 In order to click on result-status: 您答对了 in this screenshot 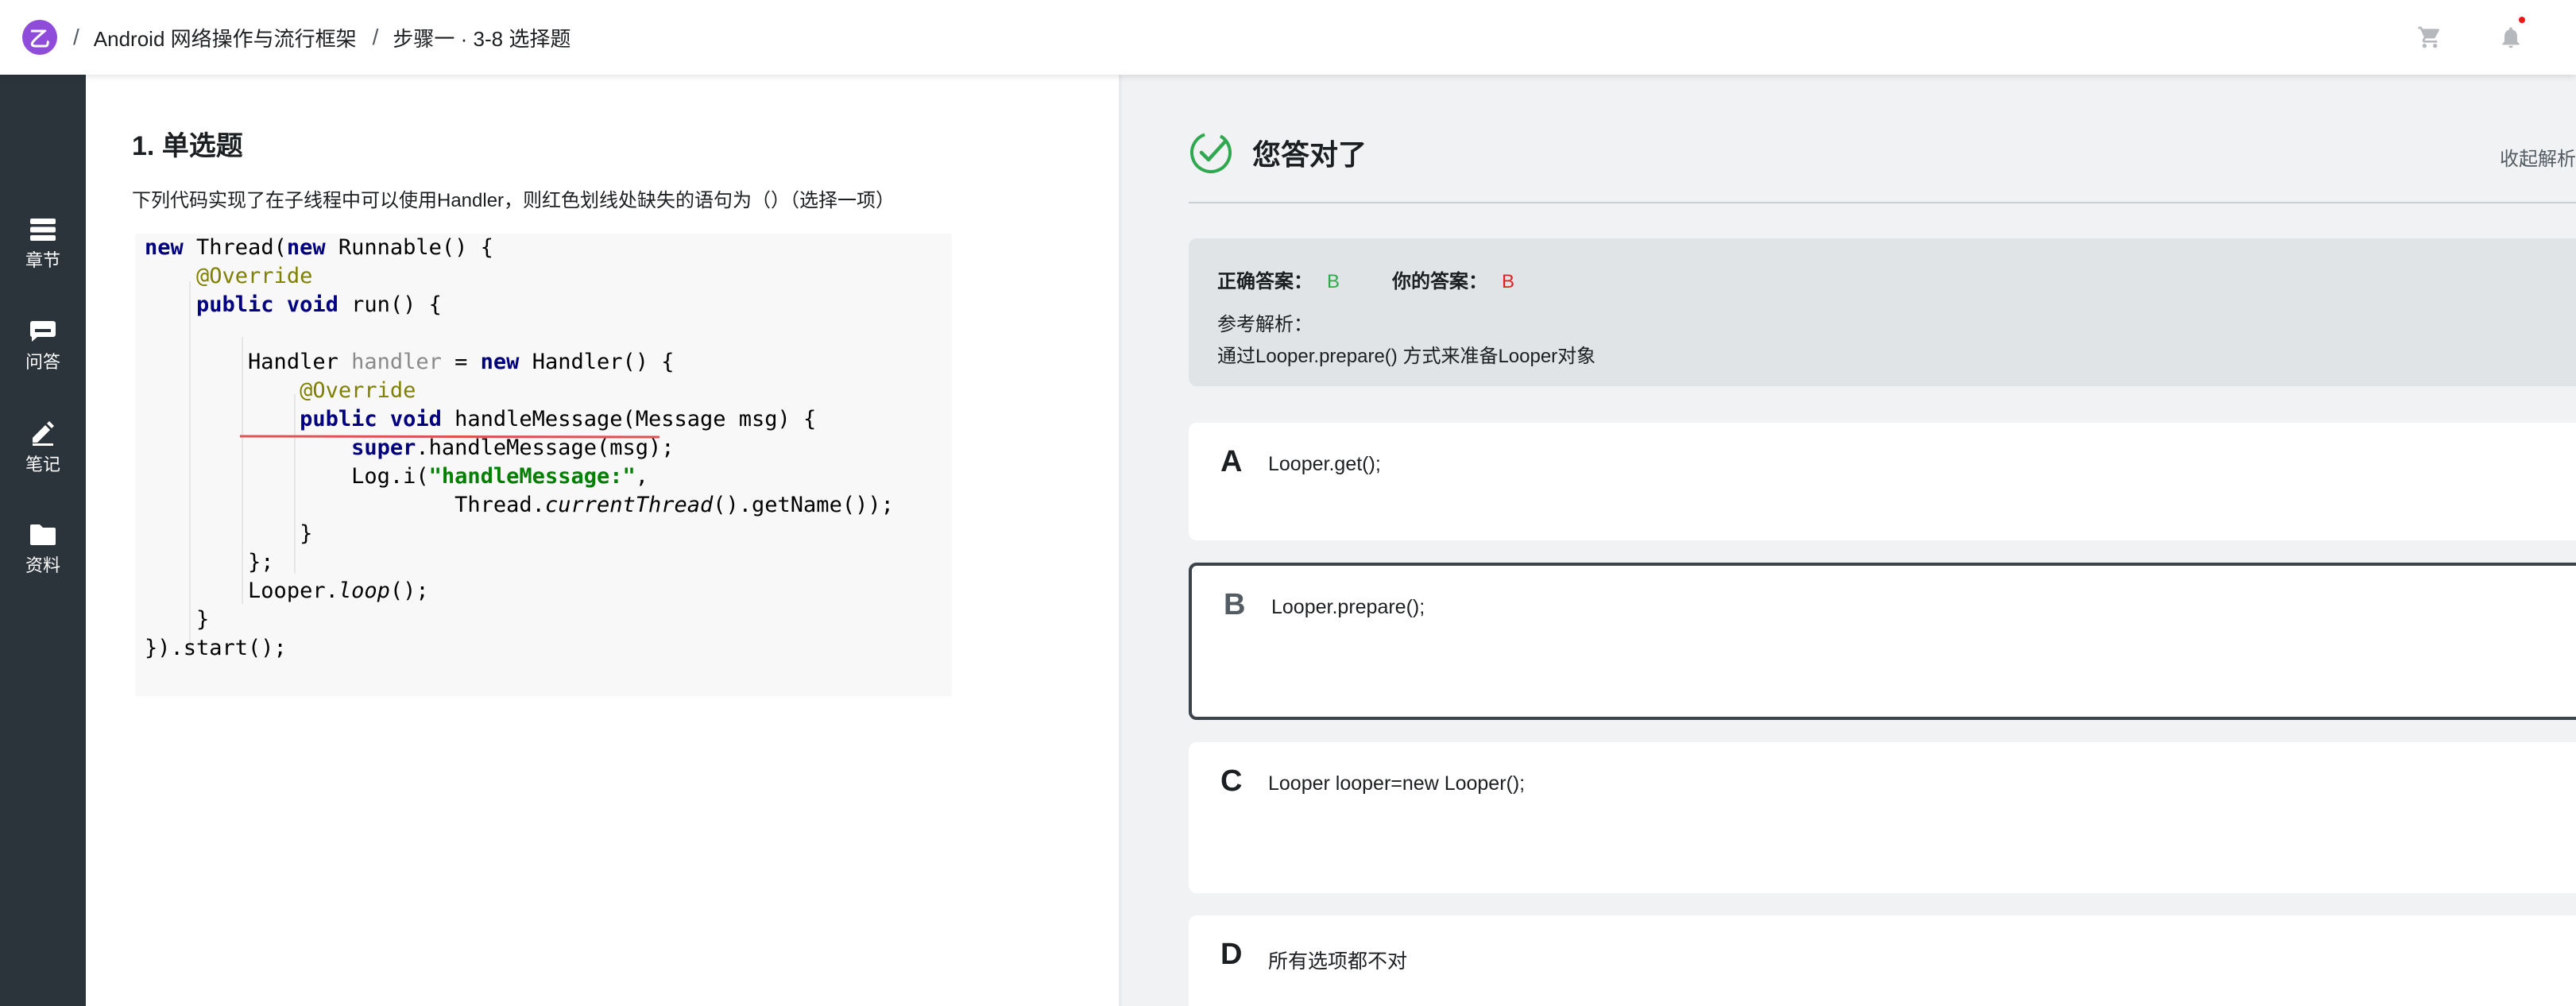, I will do `click(1310, 154)`.